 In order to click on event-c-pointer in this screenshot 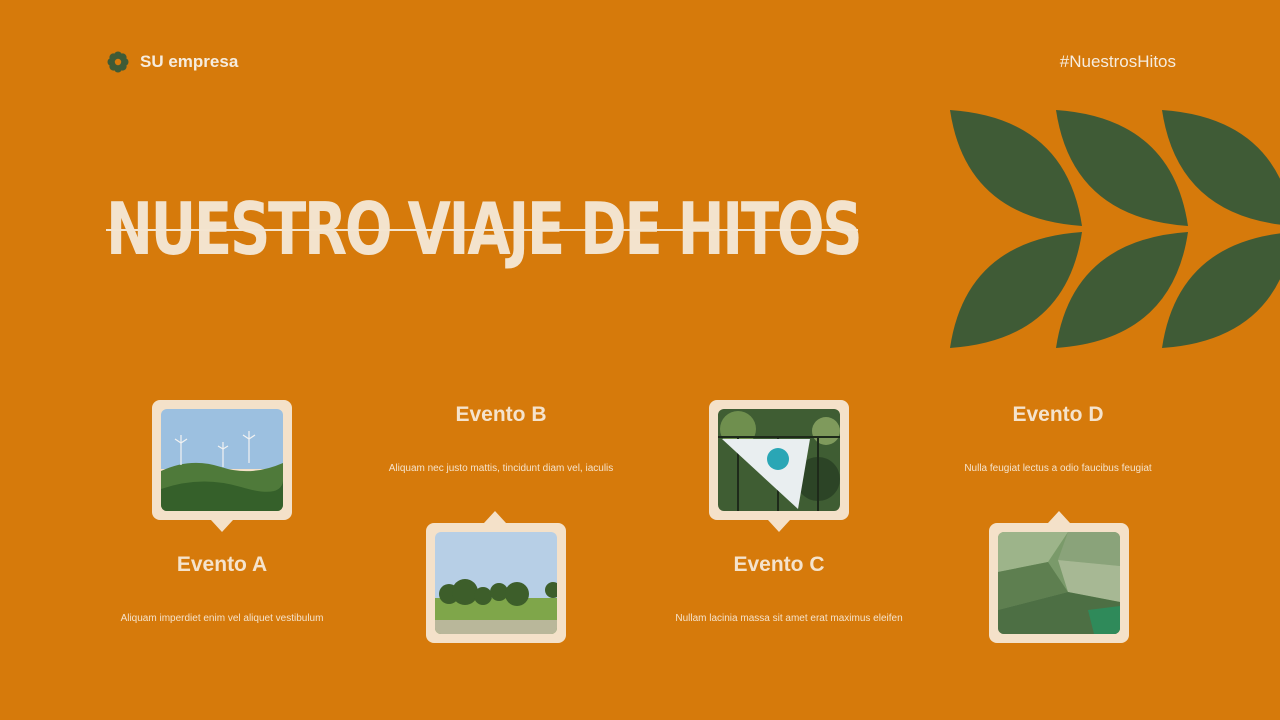, I will do `click(779, 526)`.